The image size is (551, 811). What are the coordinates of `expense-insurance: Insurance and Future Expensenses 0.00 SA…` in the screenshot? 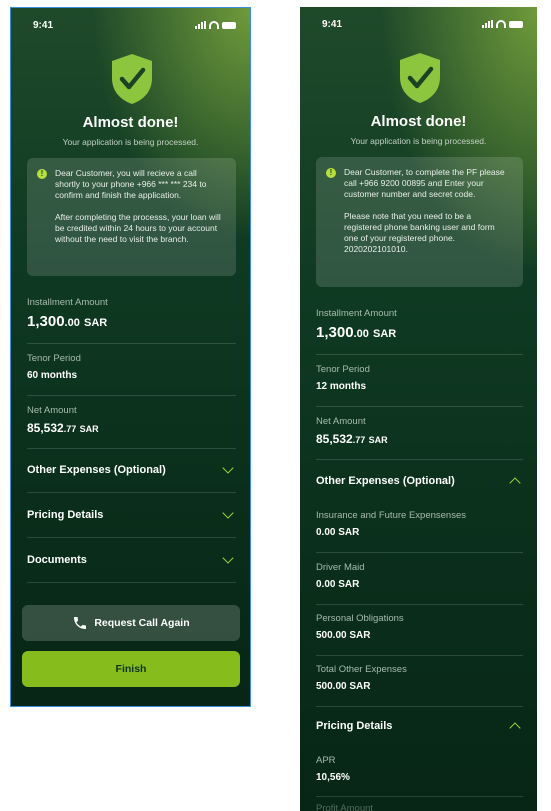 It's located at (391, 524).